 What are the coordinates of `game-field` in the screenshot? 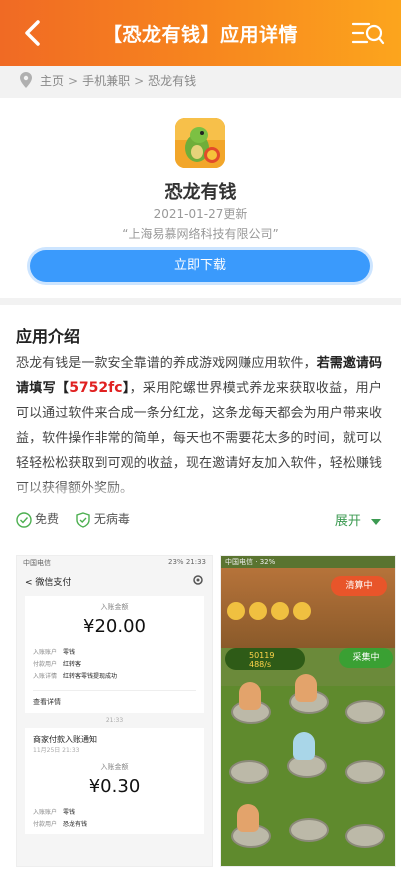 It's located at (308, 770).